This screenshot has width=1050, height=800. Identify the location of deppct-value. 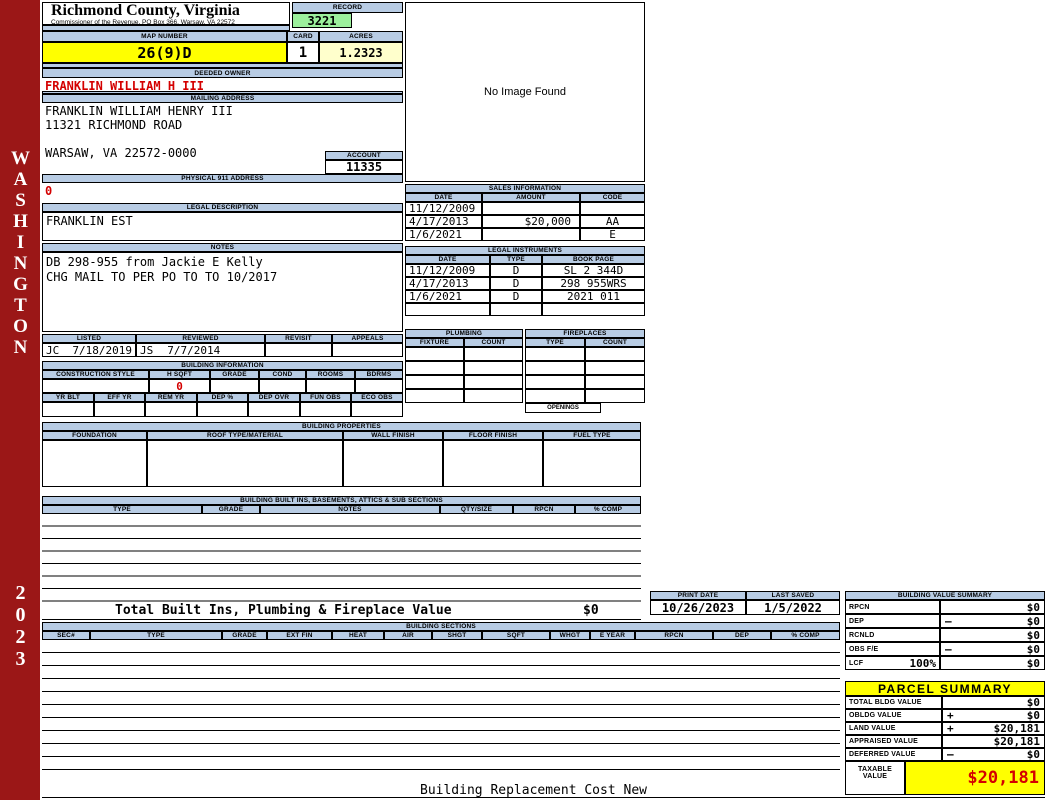
(222, 409).